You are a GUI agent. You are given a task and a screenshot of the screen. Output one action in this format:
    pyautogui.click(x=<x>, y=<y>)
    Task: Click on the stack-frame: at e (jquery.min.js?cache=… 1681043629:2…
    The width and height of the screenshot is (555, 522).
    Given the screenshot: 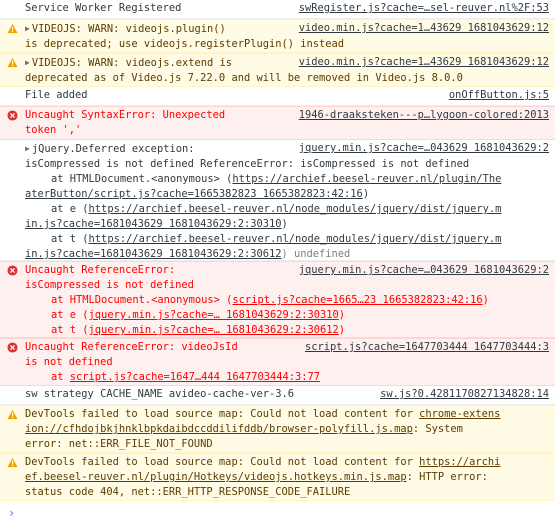 What is the action you would take?
    pyautogui.click(x=198, y=315)
    